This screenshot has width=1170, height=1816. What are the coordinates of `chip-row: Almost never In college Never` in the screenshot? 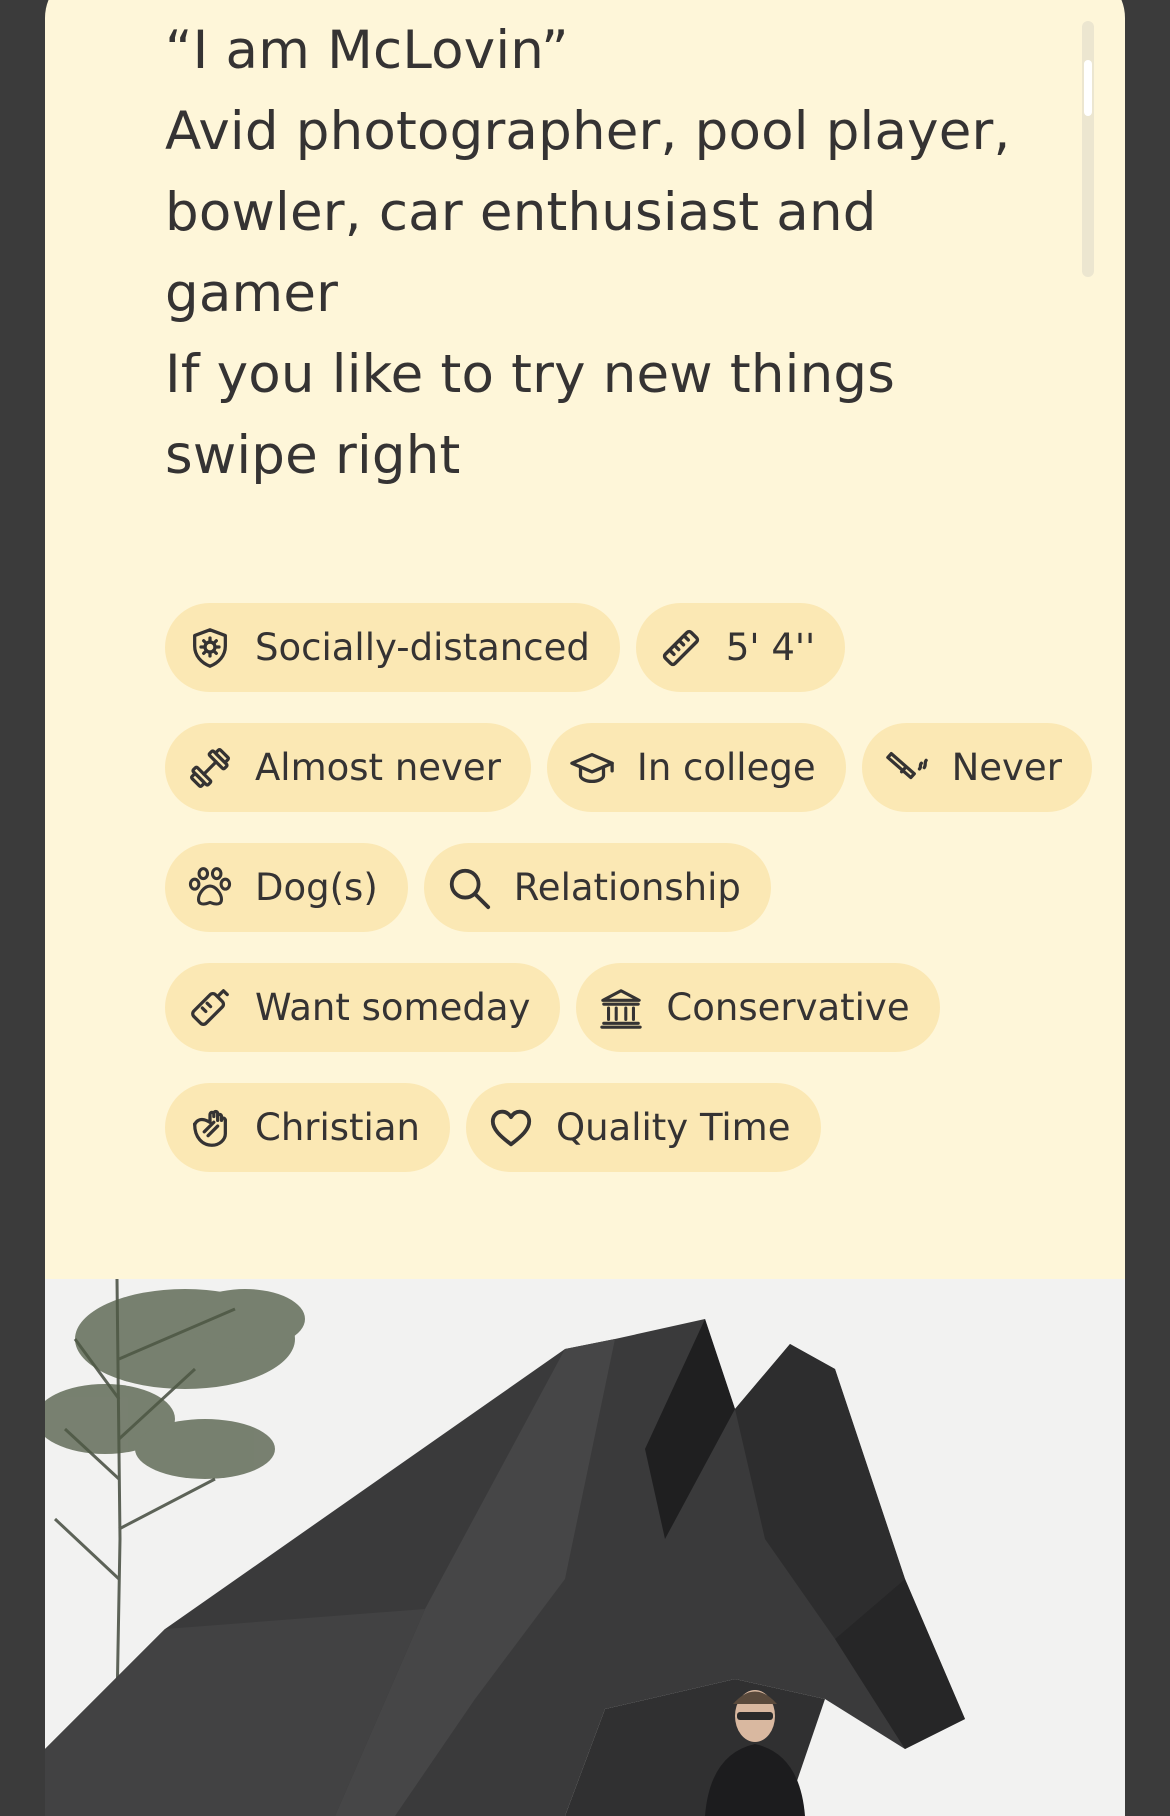 It's located at (628, 767).